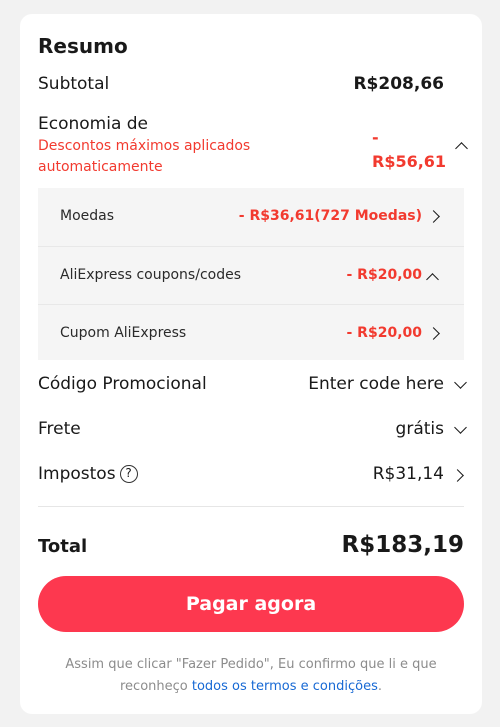 This screenshot has height=727, width=500. I want to click on chevron-up-icon, so click(432, 279).